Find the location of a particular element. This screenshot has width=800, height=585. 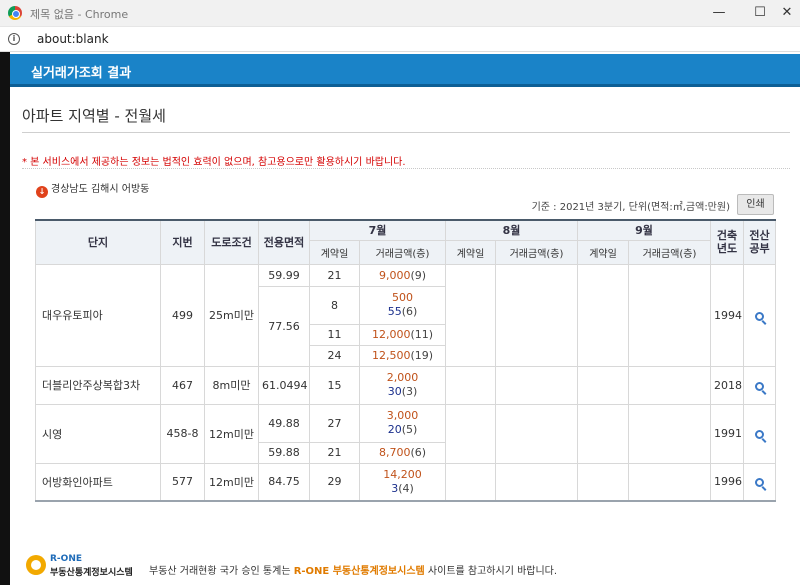

location-icon: ↓ is located at coordinates (42, 192).